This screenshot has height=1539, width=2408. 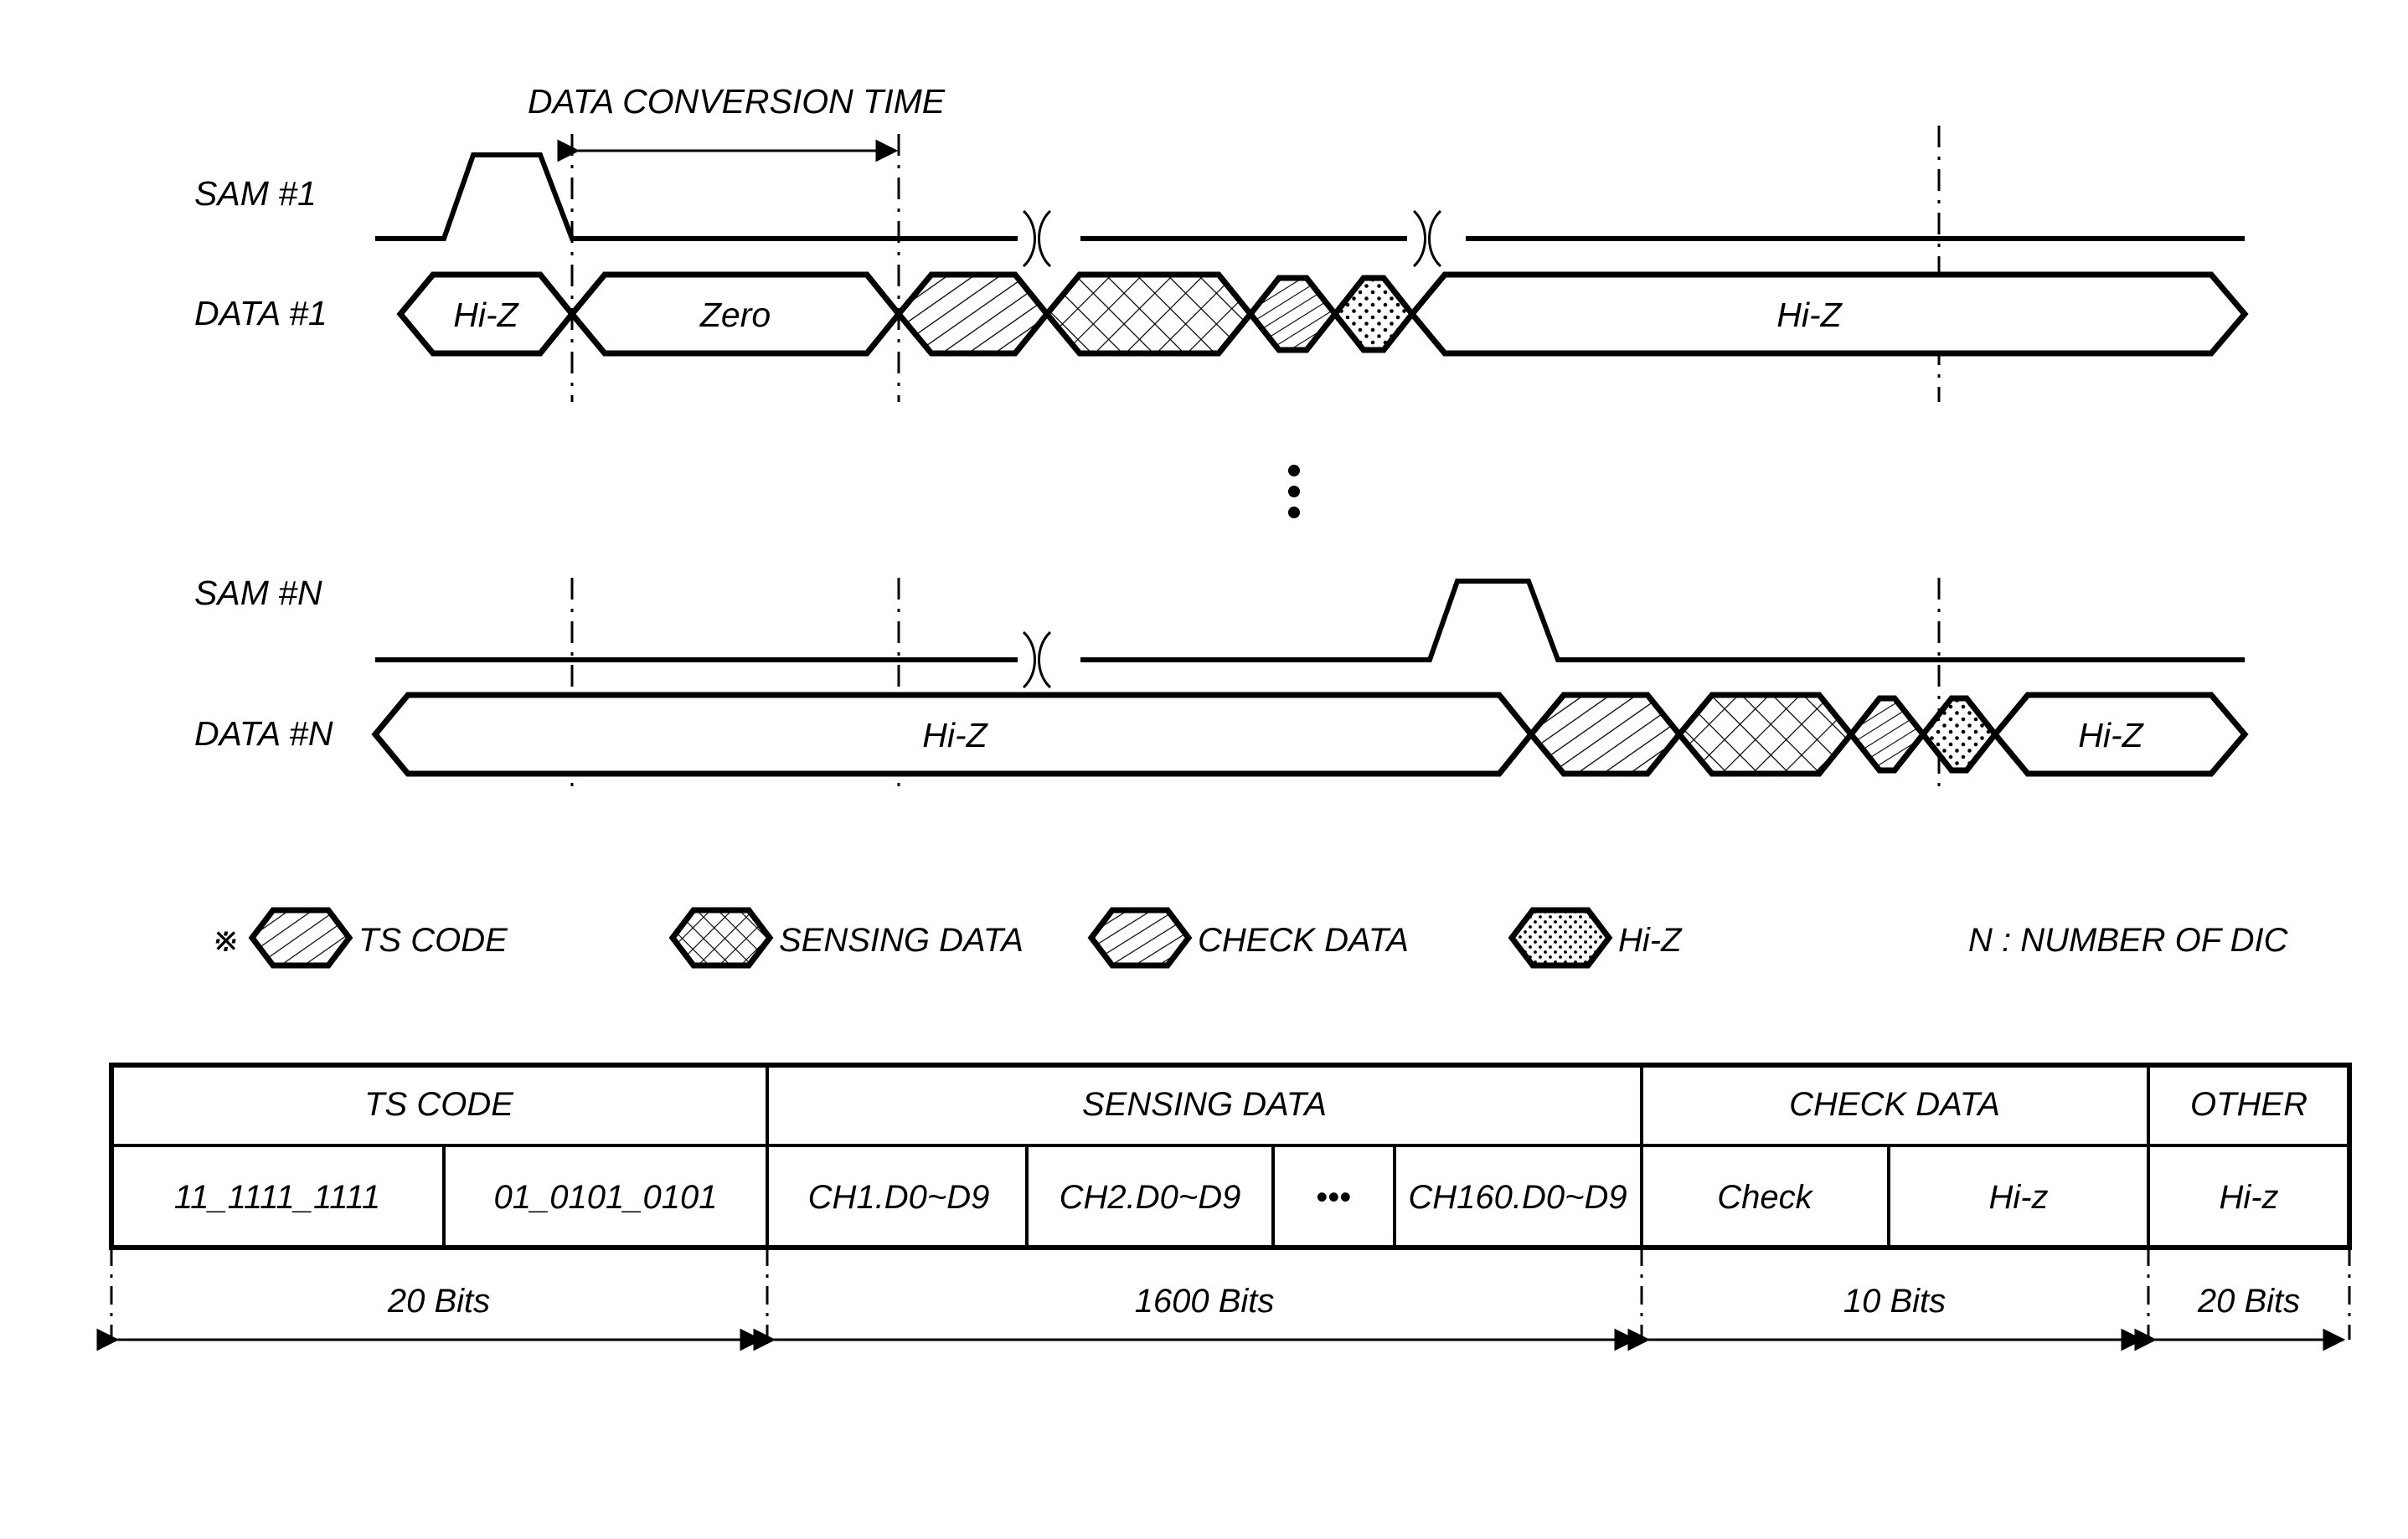 What do you see at coordinates (438, 1302) in the screenshot?
I see `bits-label-0: 20 Bits` at bounding box center [438, 1302].